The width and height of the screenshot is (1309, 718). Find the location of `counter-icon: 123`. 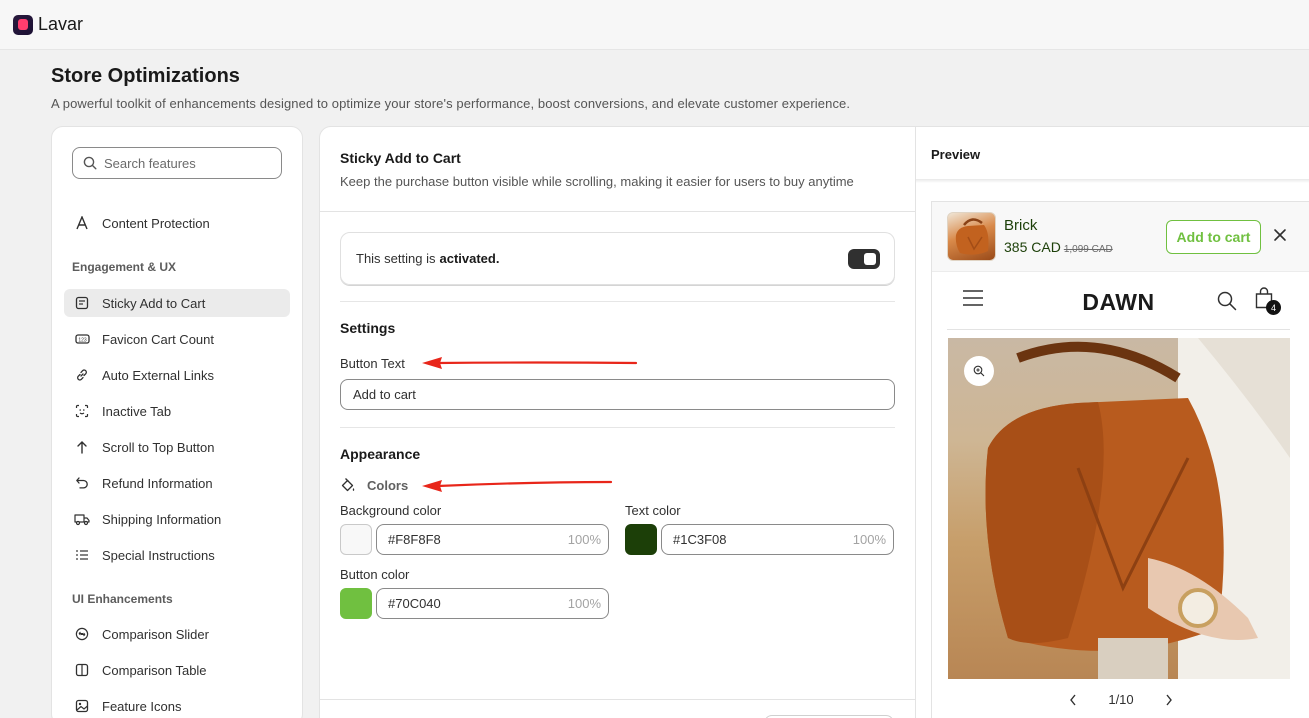

counter-icon: 123 is located at coordinates (82, 339).